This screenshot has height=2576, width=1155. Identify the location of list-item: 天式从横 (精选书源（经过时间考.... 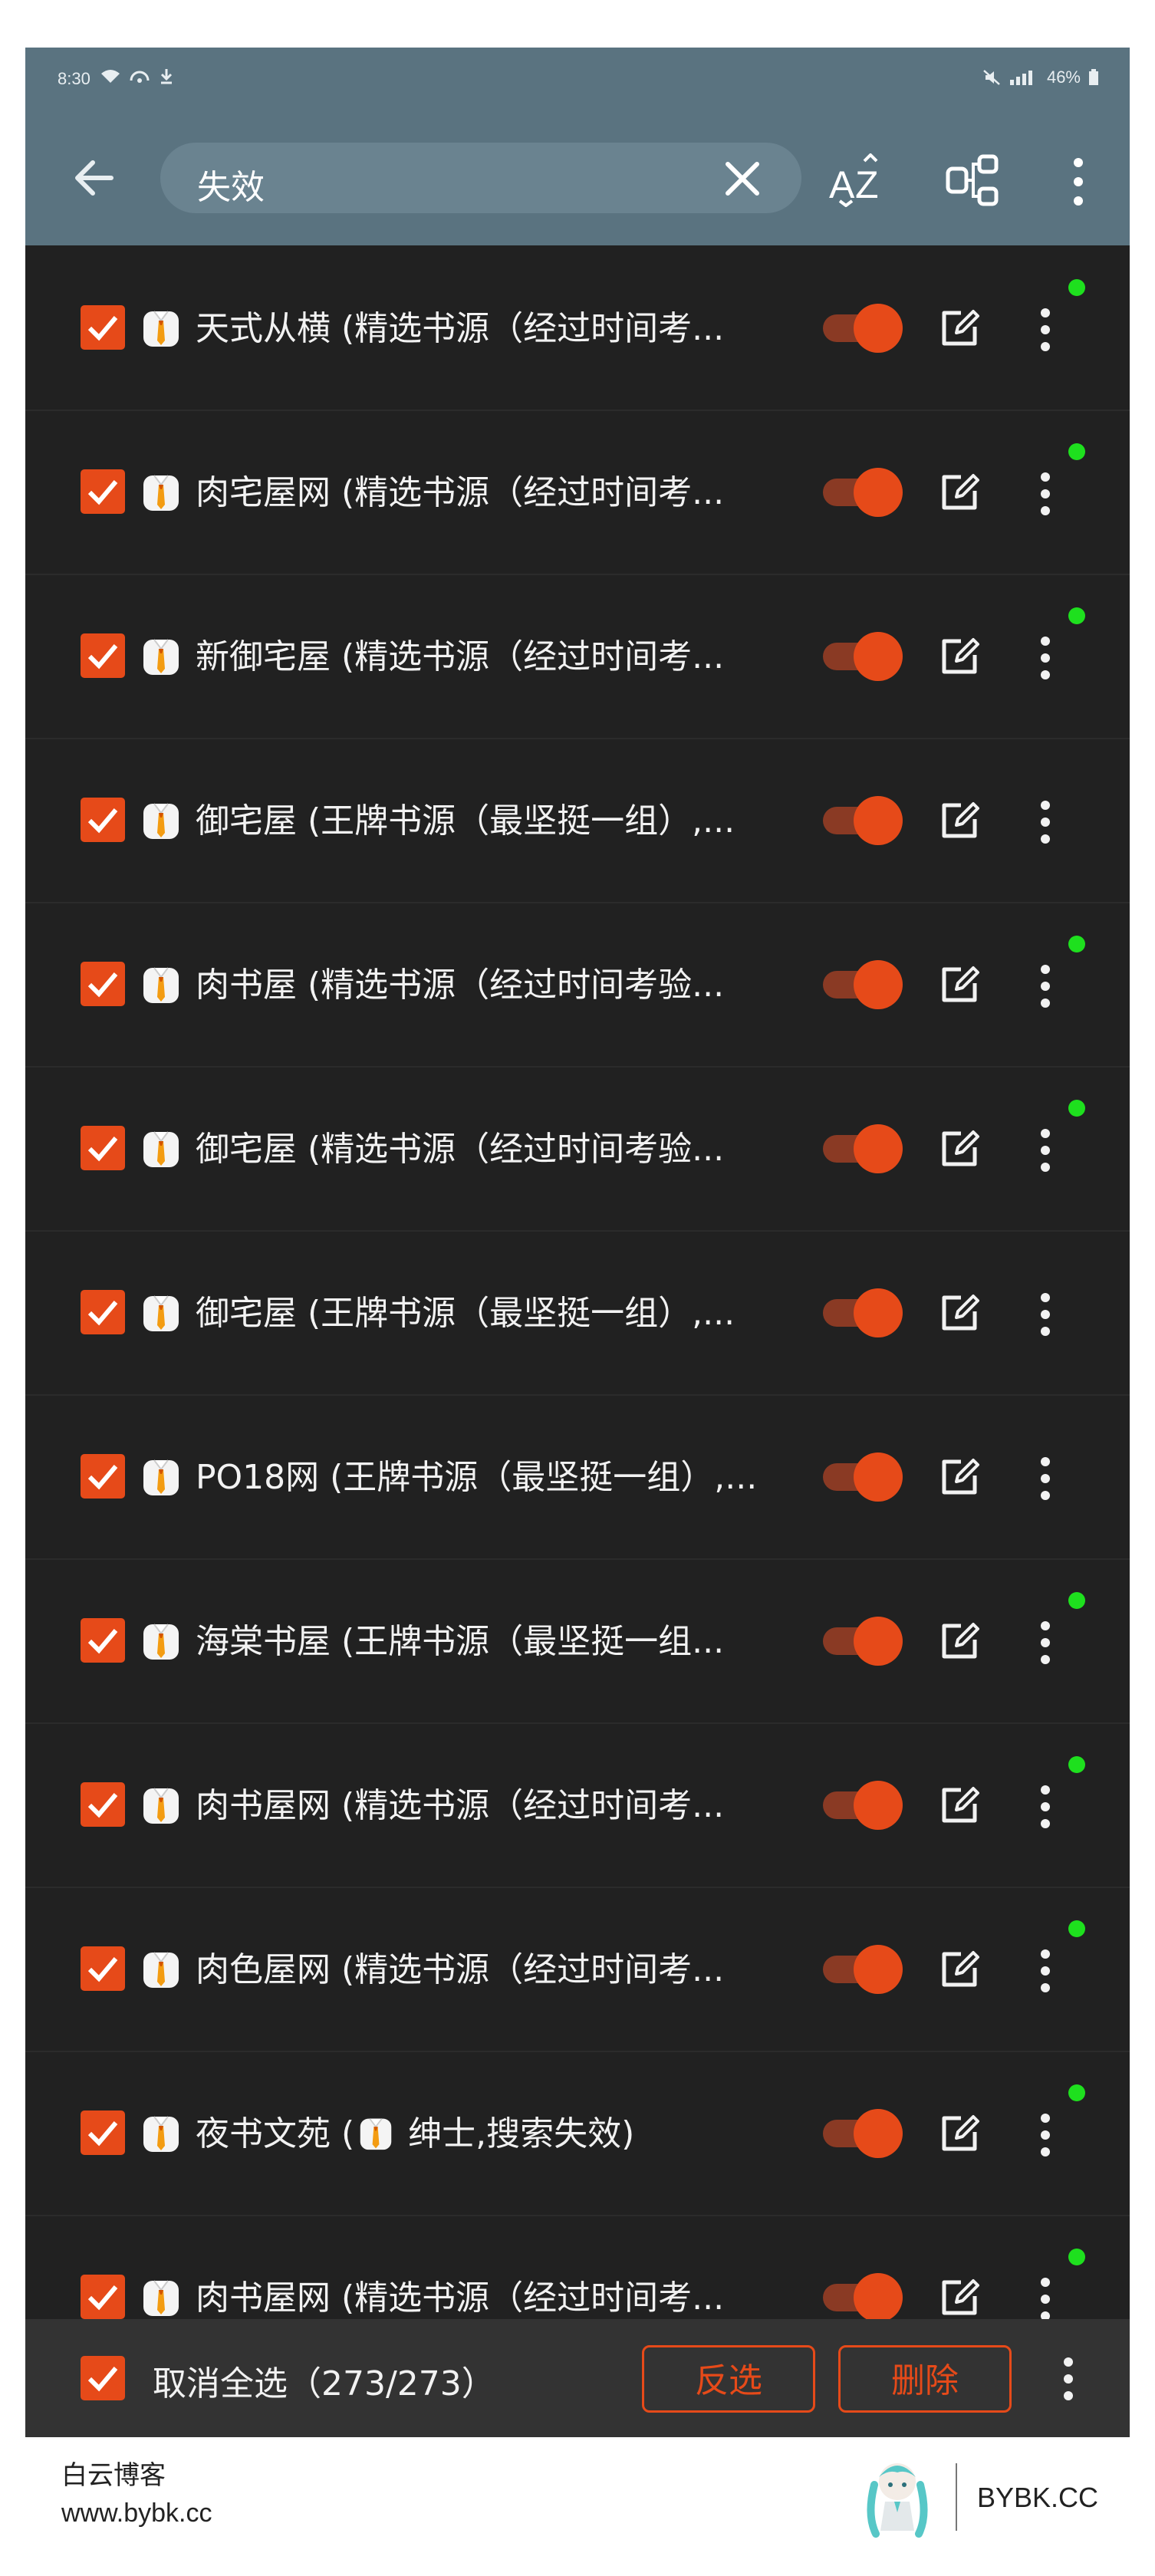
(577, 328).